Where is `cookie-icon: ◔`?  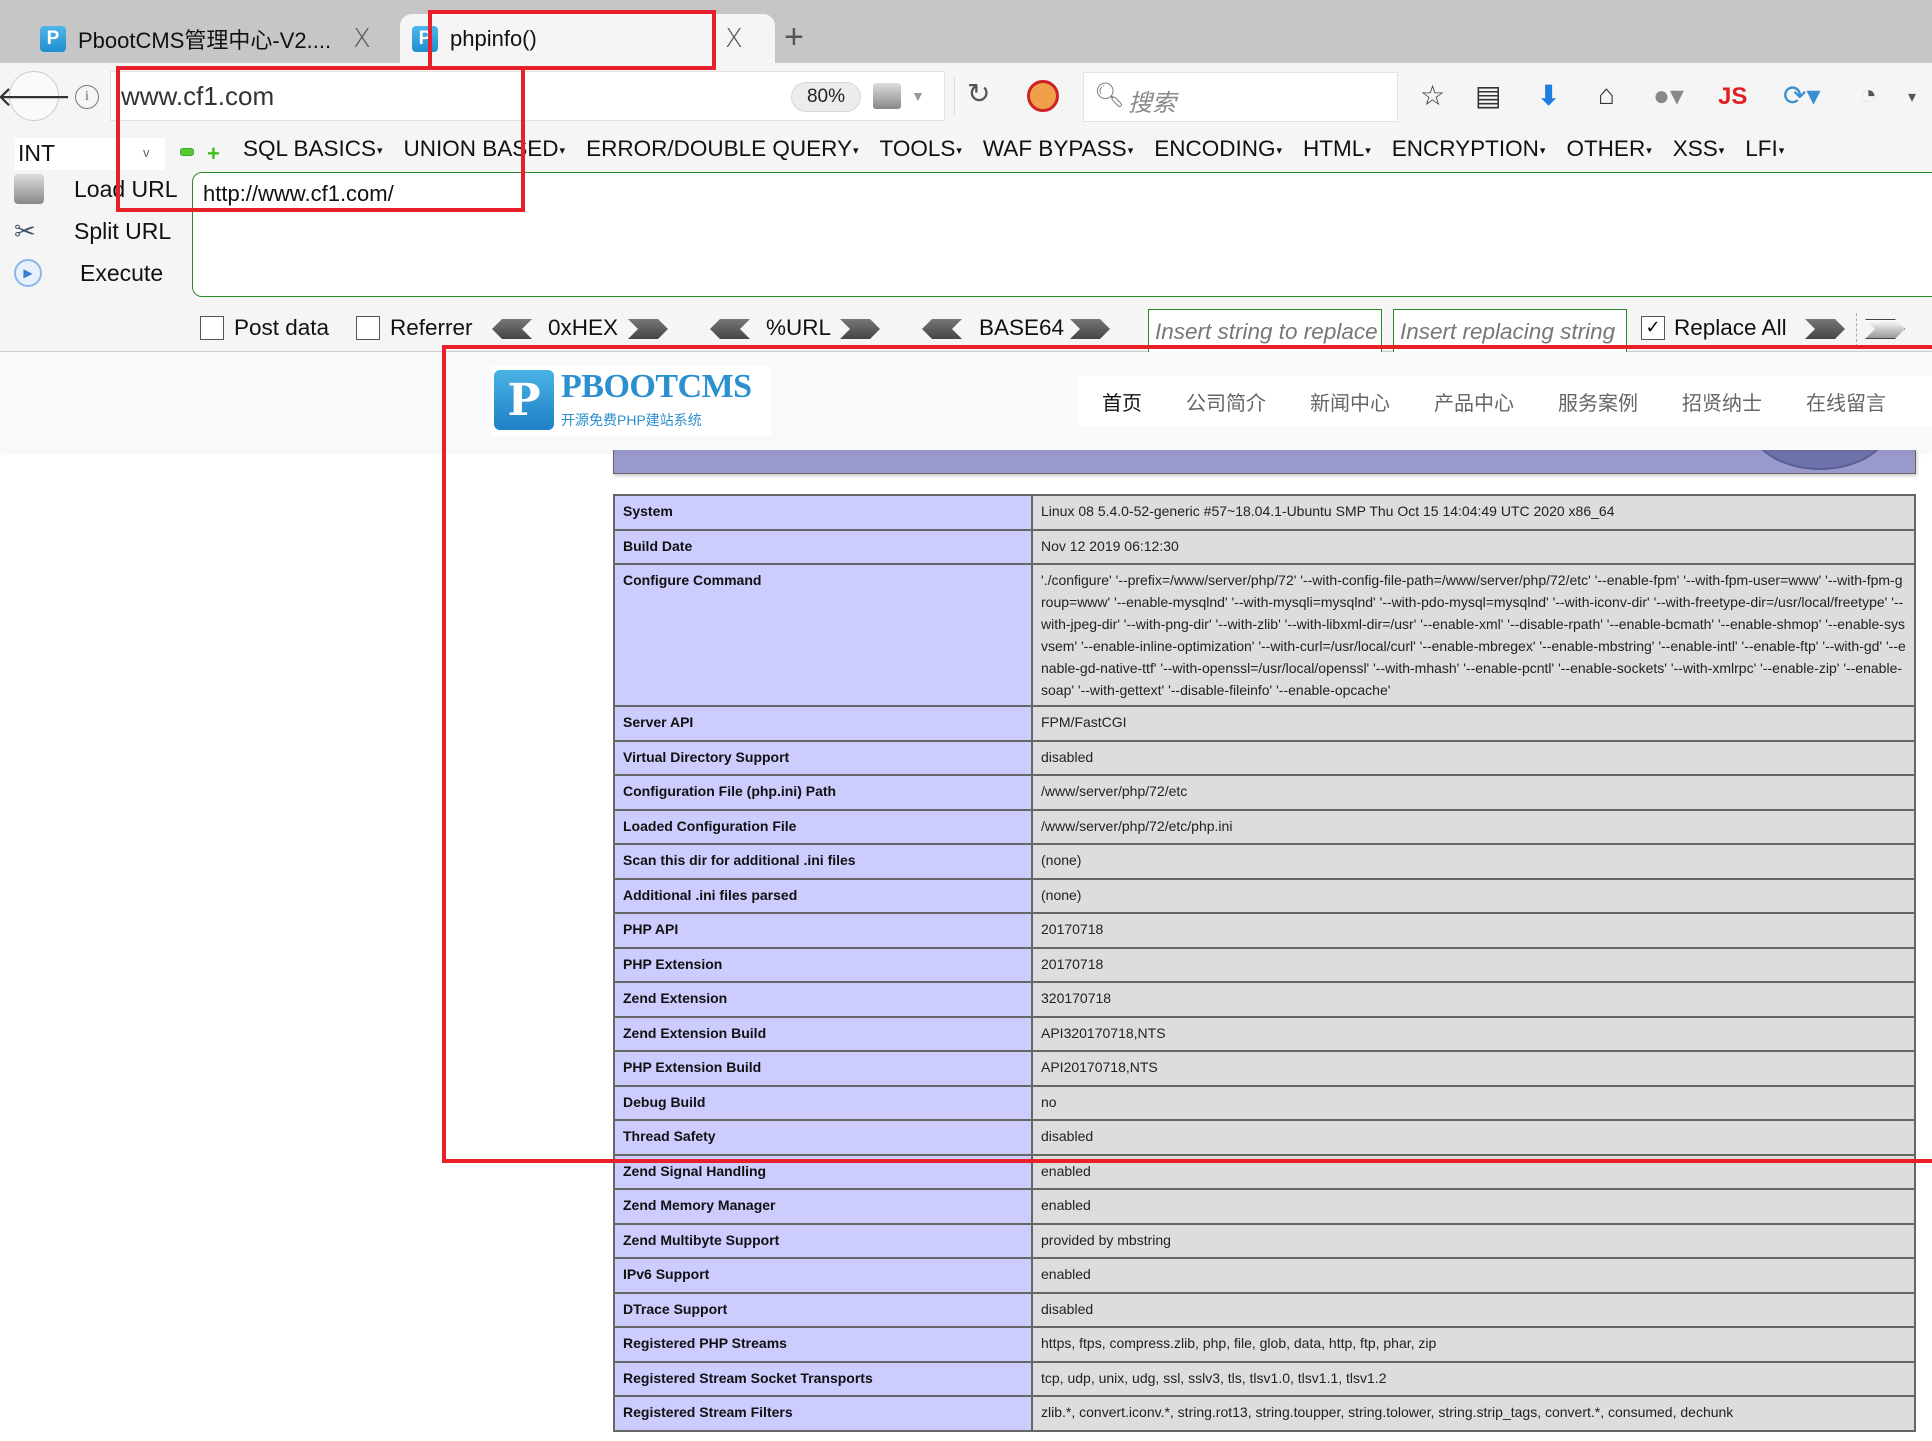
cookie-icon: ◔ is located at coordinates (1868, 95).